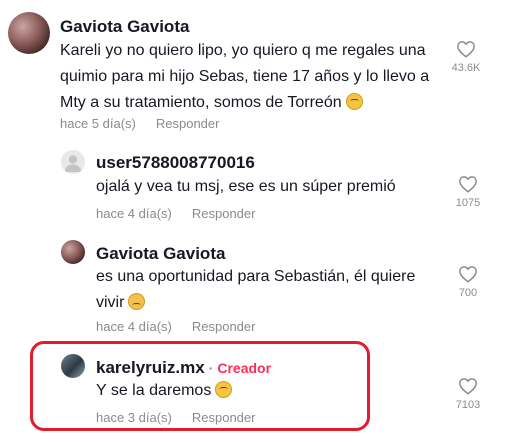  Describe the element at coordinates (200, 386) in the screenshot. I see `highlight-box` at that location.